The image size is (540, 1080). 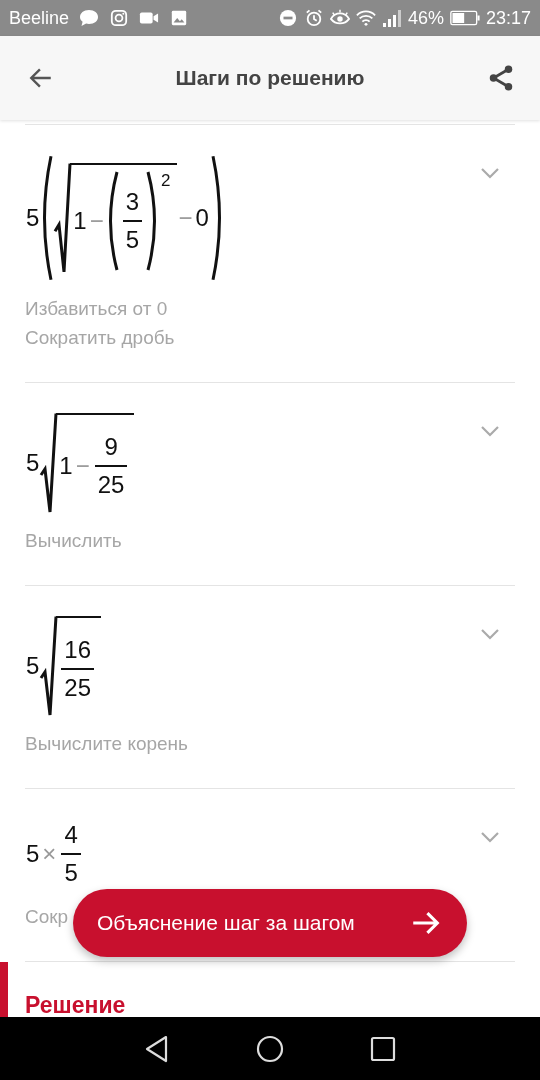 What do you see at coordinates (49, 854) in the screenshot?
I see `math-operator: ×` at bounding box center [49, 854].